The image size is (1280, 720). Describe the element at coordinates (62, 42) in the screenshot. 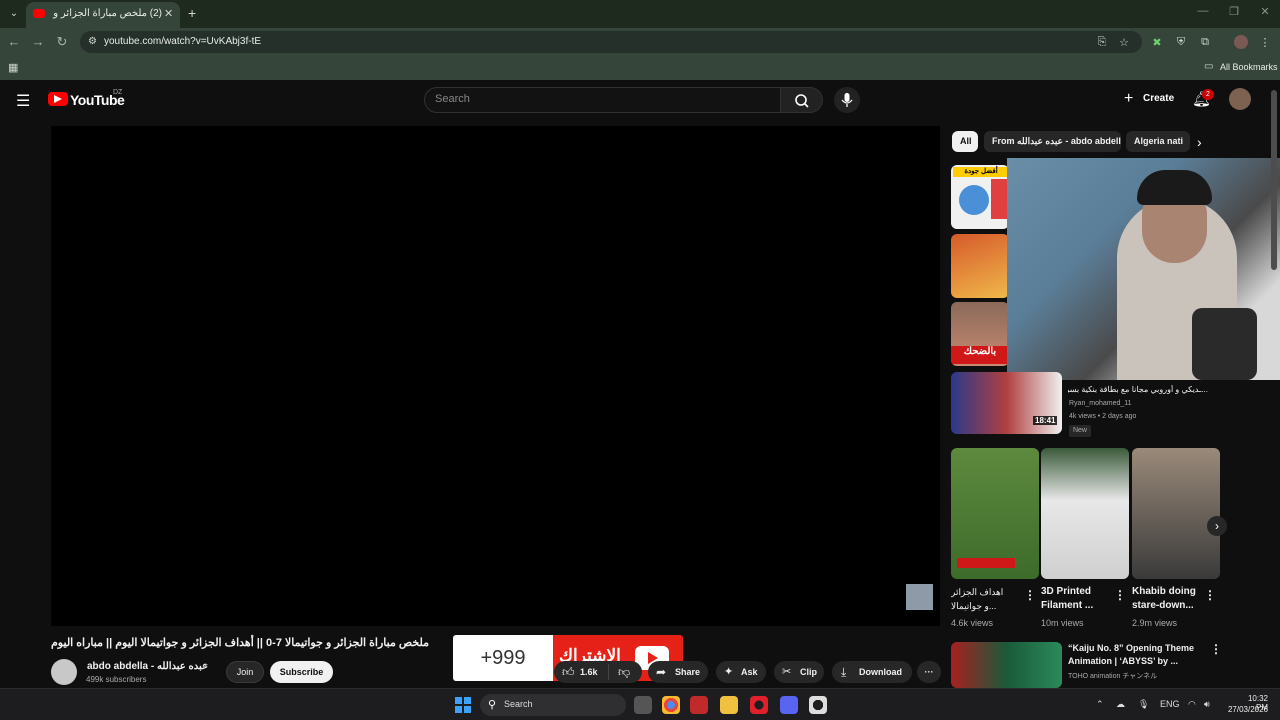

I see `reload-icon: ↻` at that location.